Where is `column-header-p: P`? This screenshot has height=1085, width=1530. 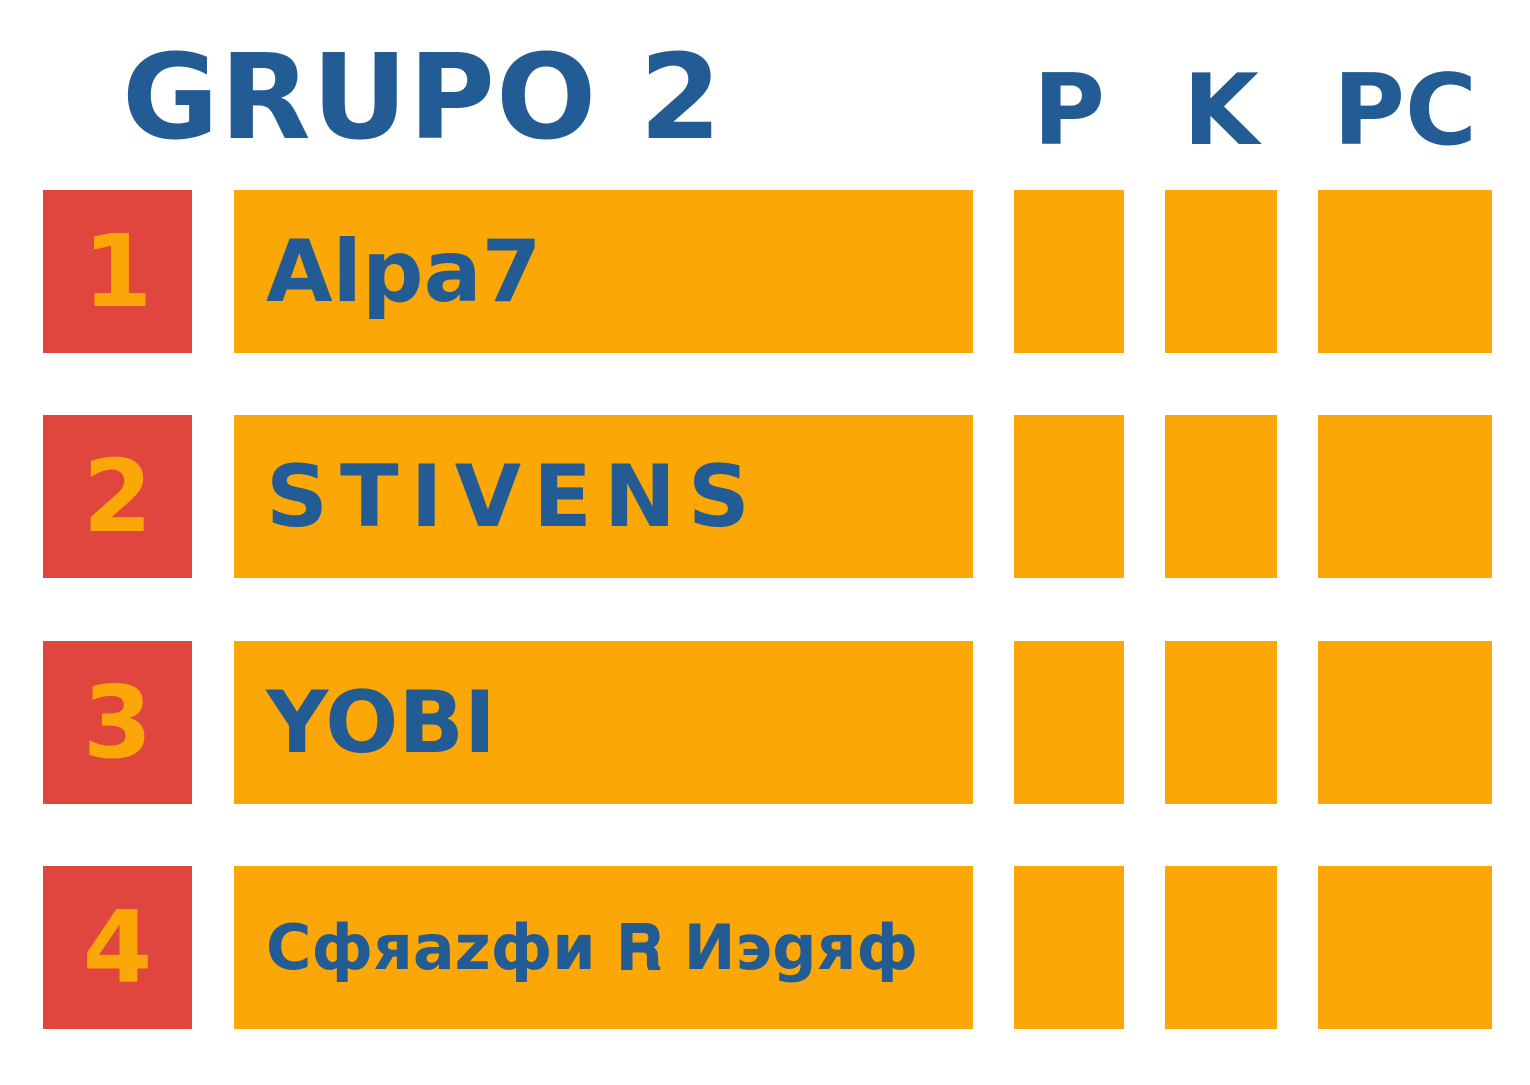
column-header-p: P is located at coordinates (1069, 111).